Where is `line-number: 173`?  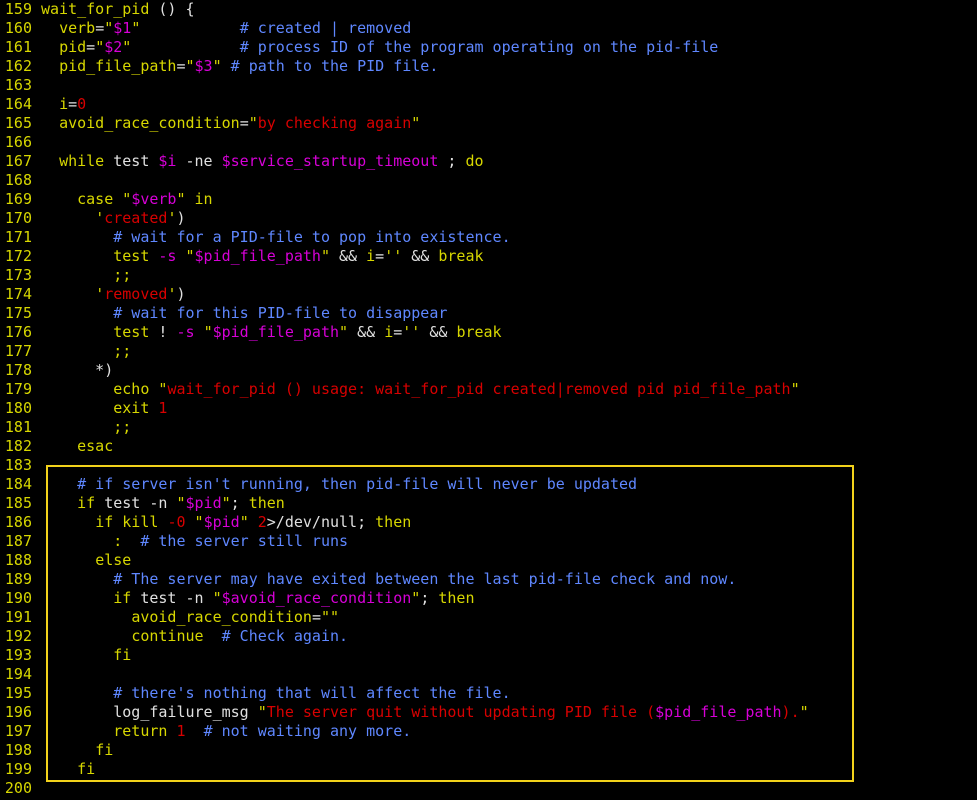 line-number: 173 is located at coordinates (18, 275).